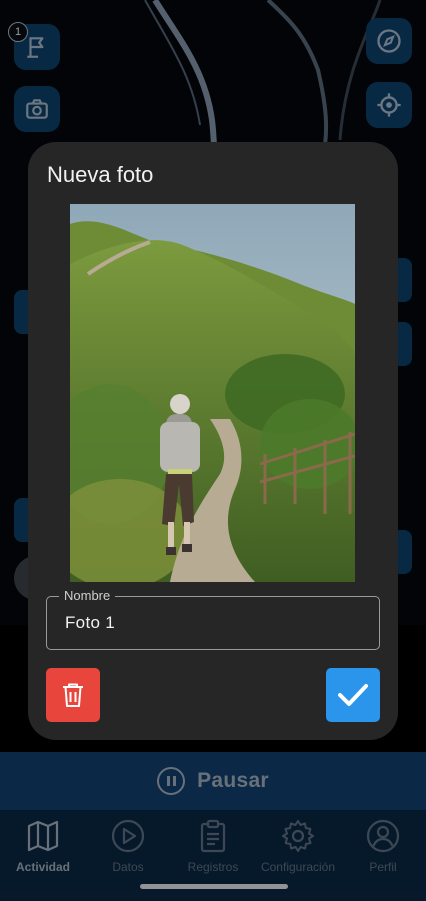 Image resolution: width=426 pixels, height=901 pixels. I want to click on confirm-button, so click(353, 695).